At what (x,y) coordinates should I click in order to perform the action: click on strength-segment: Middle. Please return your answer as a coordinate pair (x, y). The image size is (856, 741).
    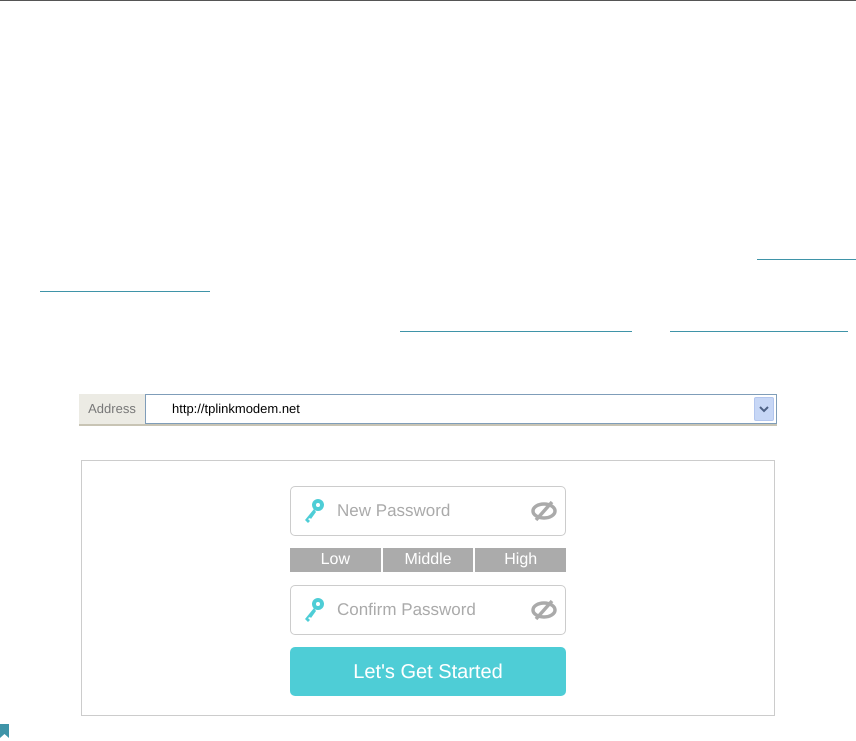
    Looking at the image, I should click on (428, 560).